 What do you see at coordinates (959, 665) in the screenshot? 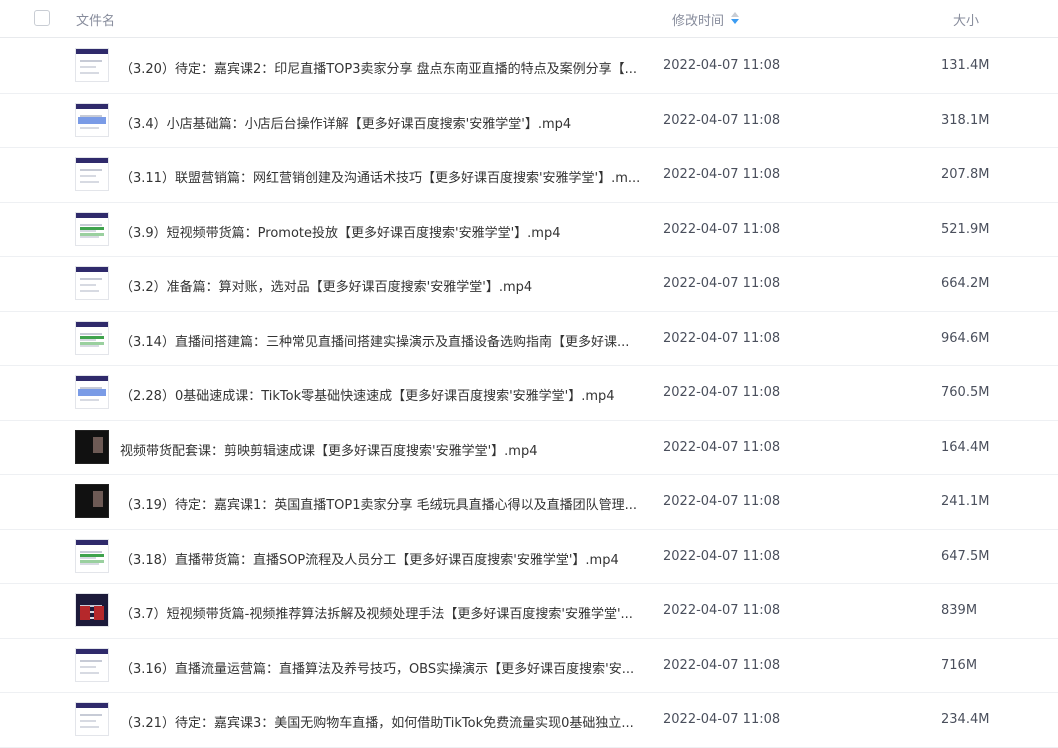
I see `file-size: 716M` at bounding box center [959, 665].